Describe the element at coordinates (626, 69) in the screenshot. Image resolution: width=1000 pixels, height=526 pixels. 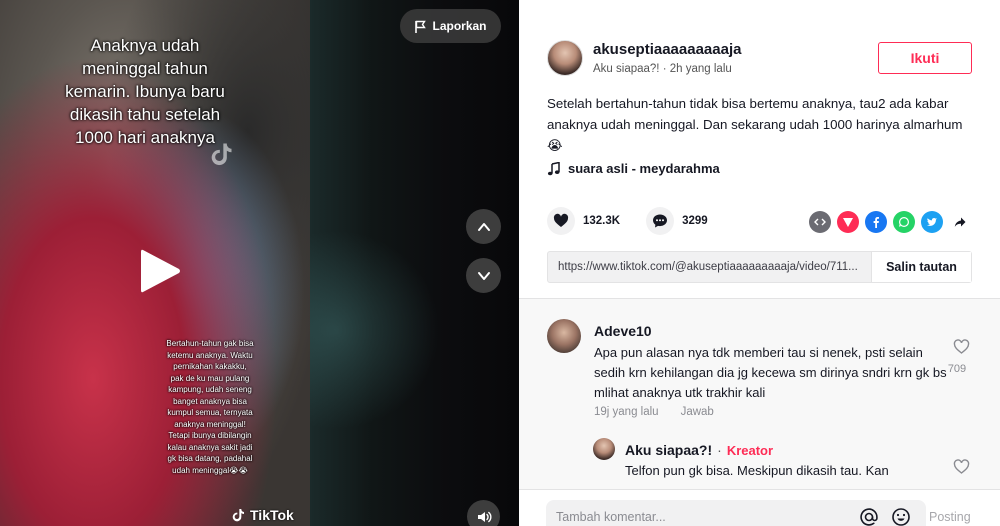
I see `author-nickname: Aku siapaa?!` at that location.